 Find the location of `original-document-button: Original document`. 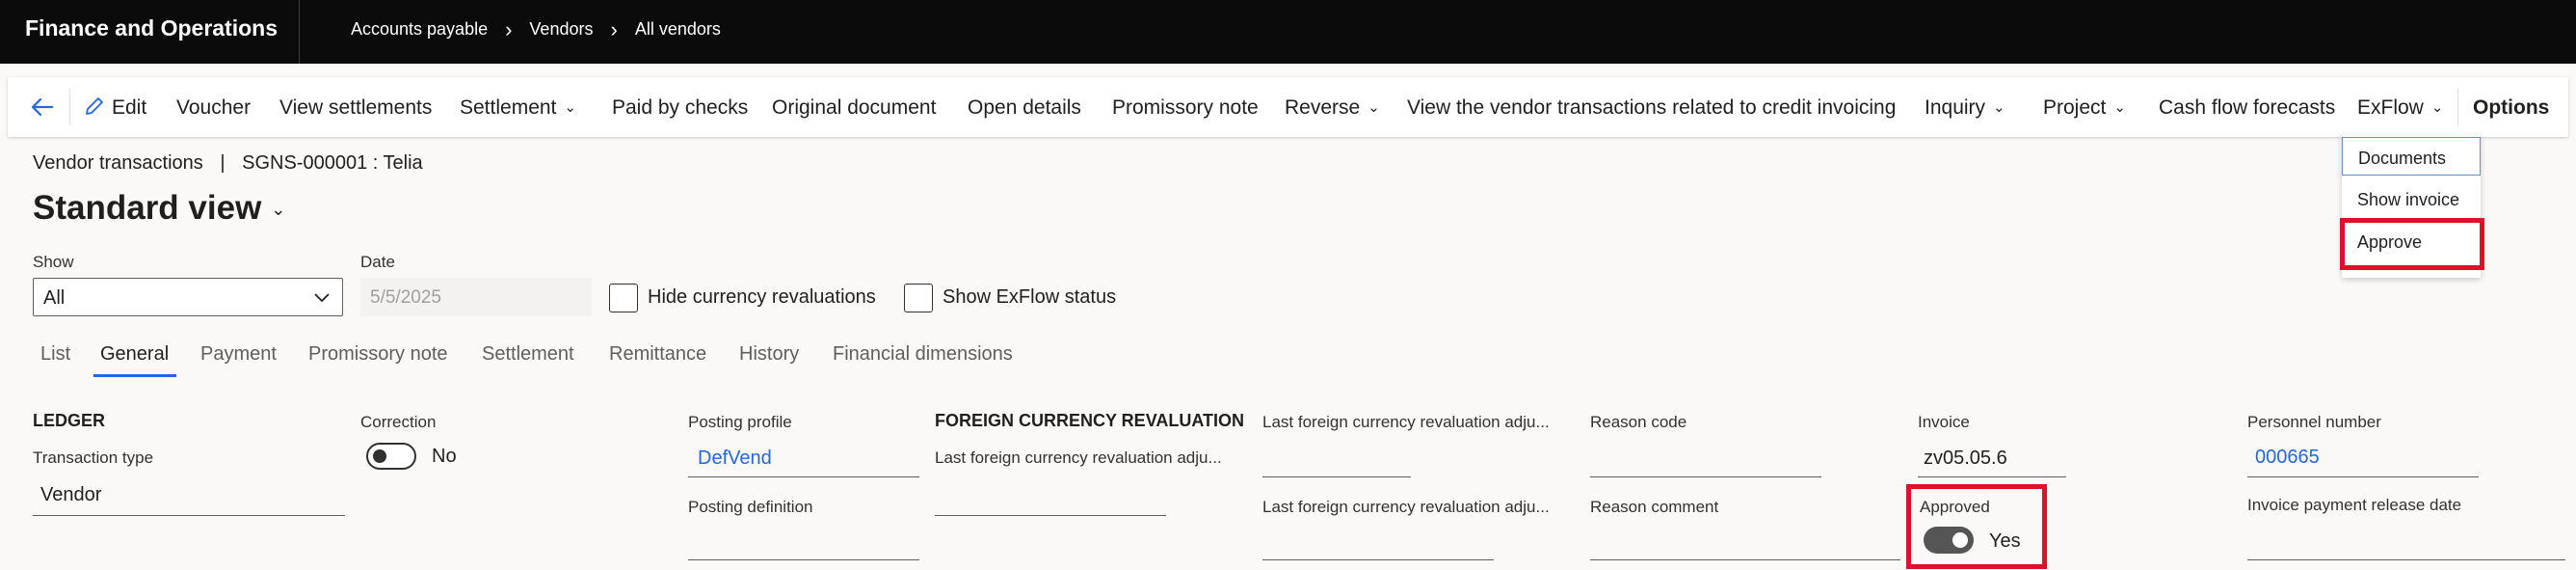

original-document-button: Original document is located at coordinates (854, 108).